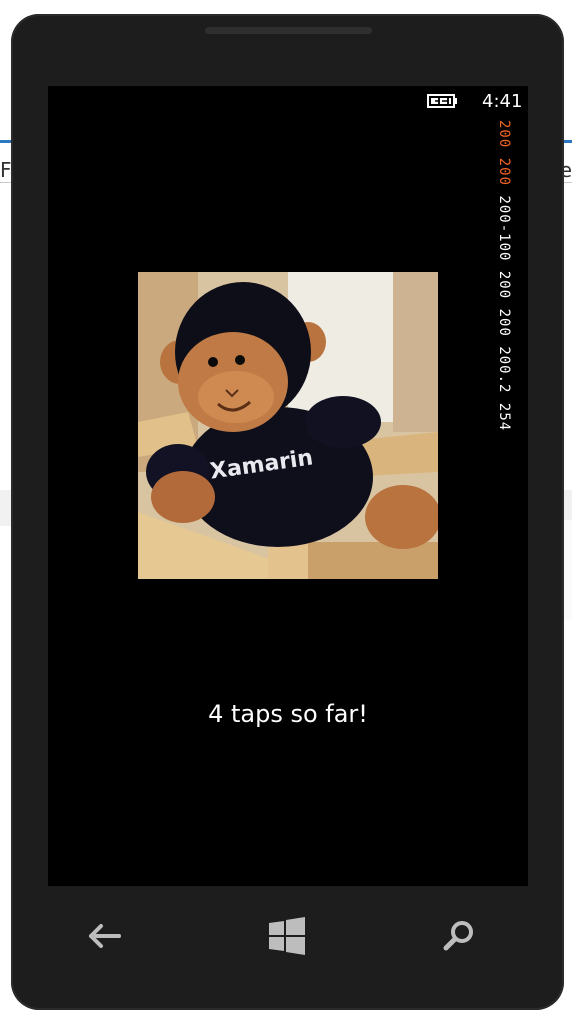 The height and width of the screenshot is (1018, 572). What do you see at coordinates (442, 101) in the screenshot?
I see `battery-charging-icon` at bounding box center [442, 101].